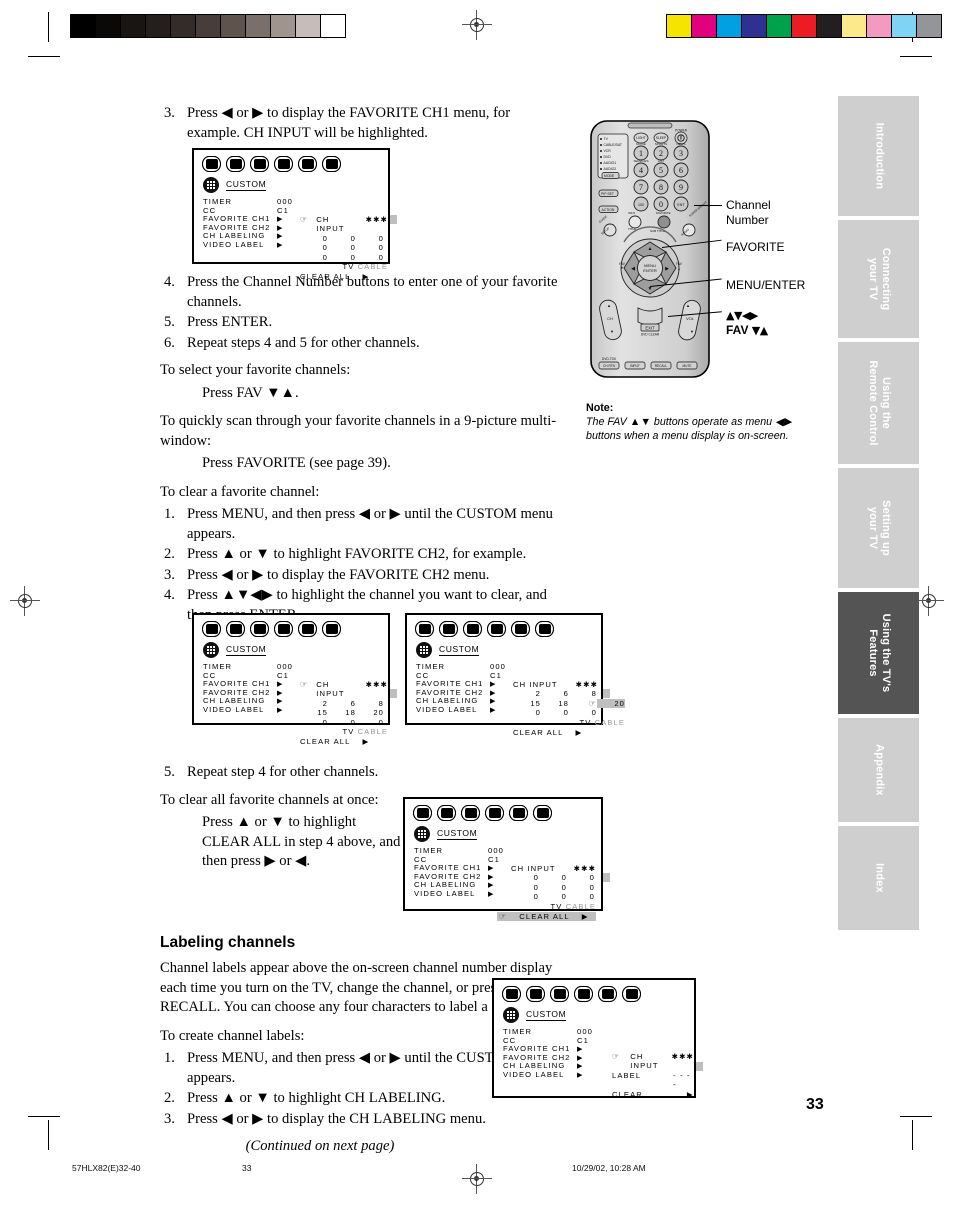  What do you see at coordinates (878, 528) in the screenshot?
I see `sidebar-tab-setting-up-your-tv: Setting up your TV` at bounding box center [878, 528].